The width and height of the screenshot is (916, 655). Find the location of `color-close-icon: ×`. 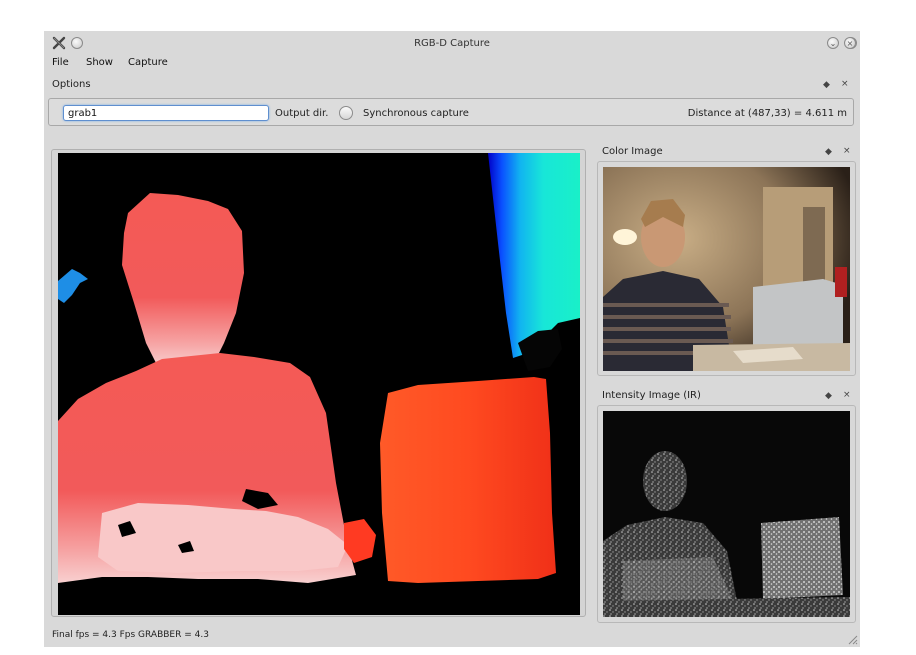

color-close-icon: × is located at coordinates (847, 151).